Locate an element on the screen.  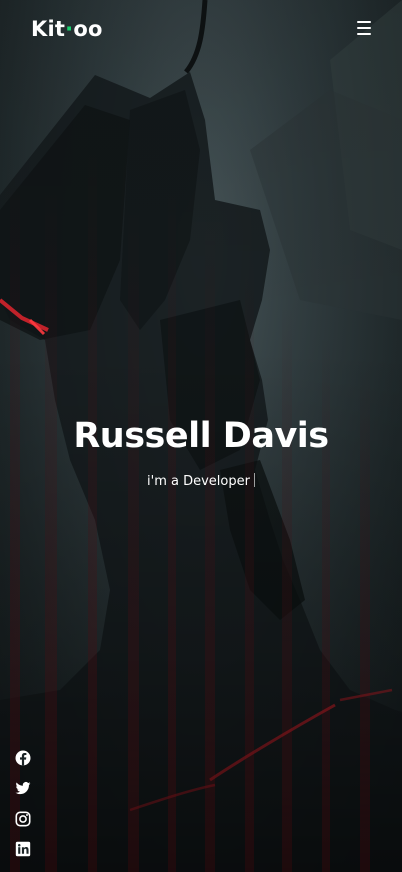
menu-bar-bottom is located at coordinates (364, 34).